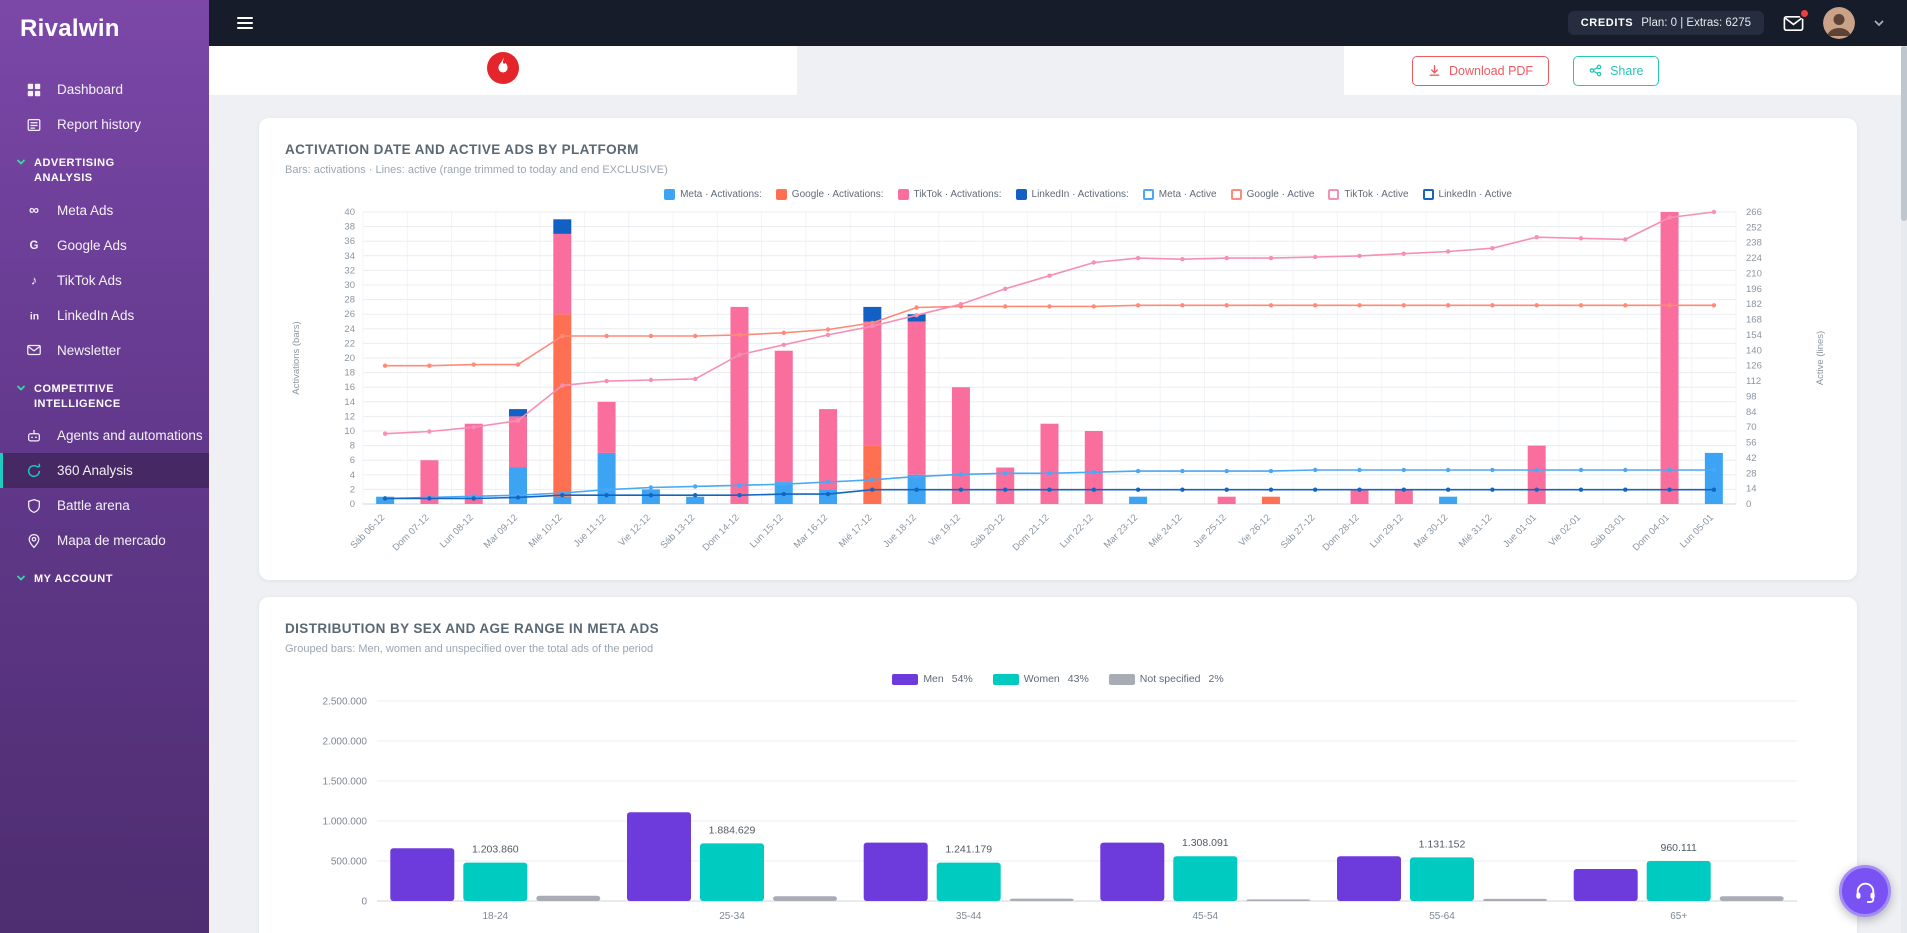 The height and width of the screenshot is (933, 1907). I want to click on svg-text: G, so click(34, 246).